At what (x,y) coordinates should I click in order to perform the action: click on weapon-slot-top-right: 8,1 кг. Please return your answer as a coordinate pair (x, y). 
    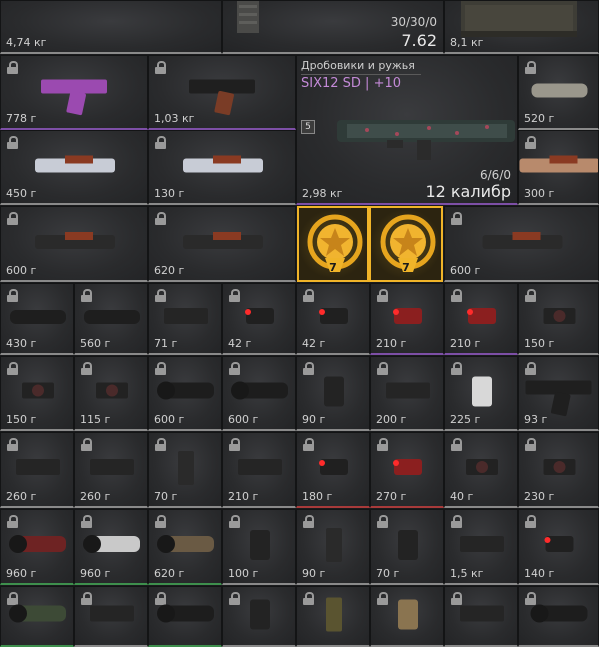
    Looking at the image, I should click on (521, 27).